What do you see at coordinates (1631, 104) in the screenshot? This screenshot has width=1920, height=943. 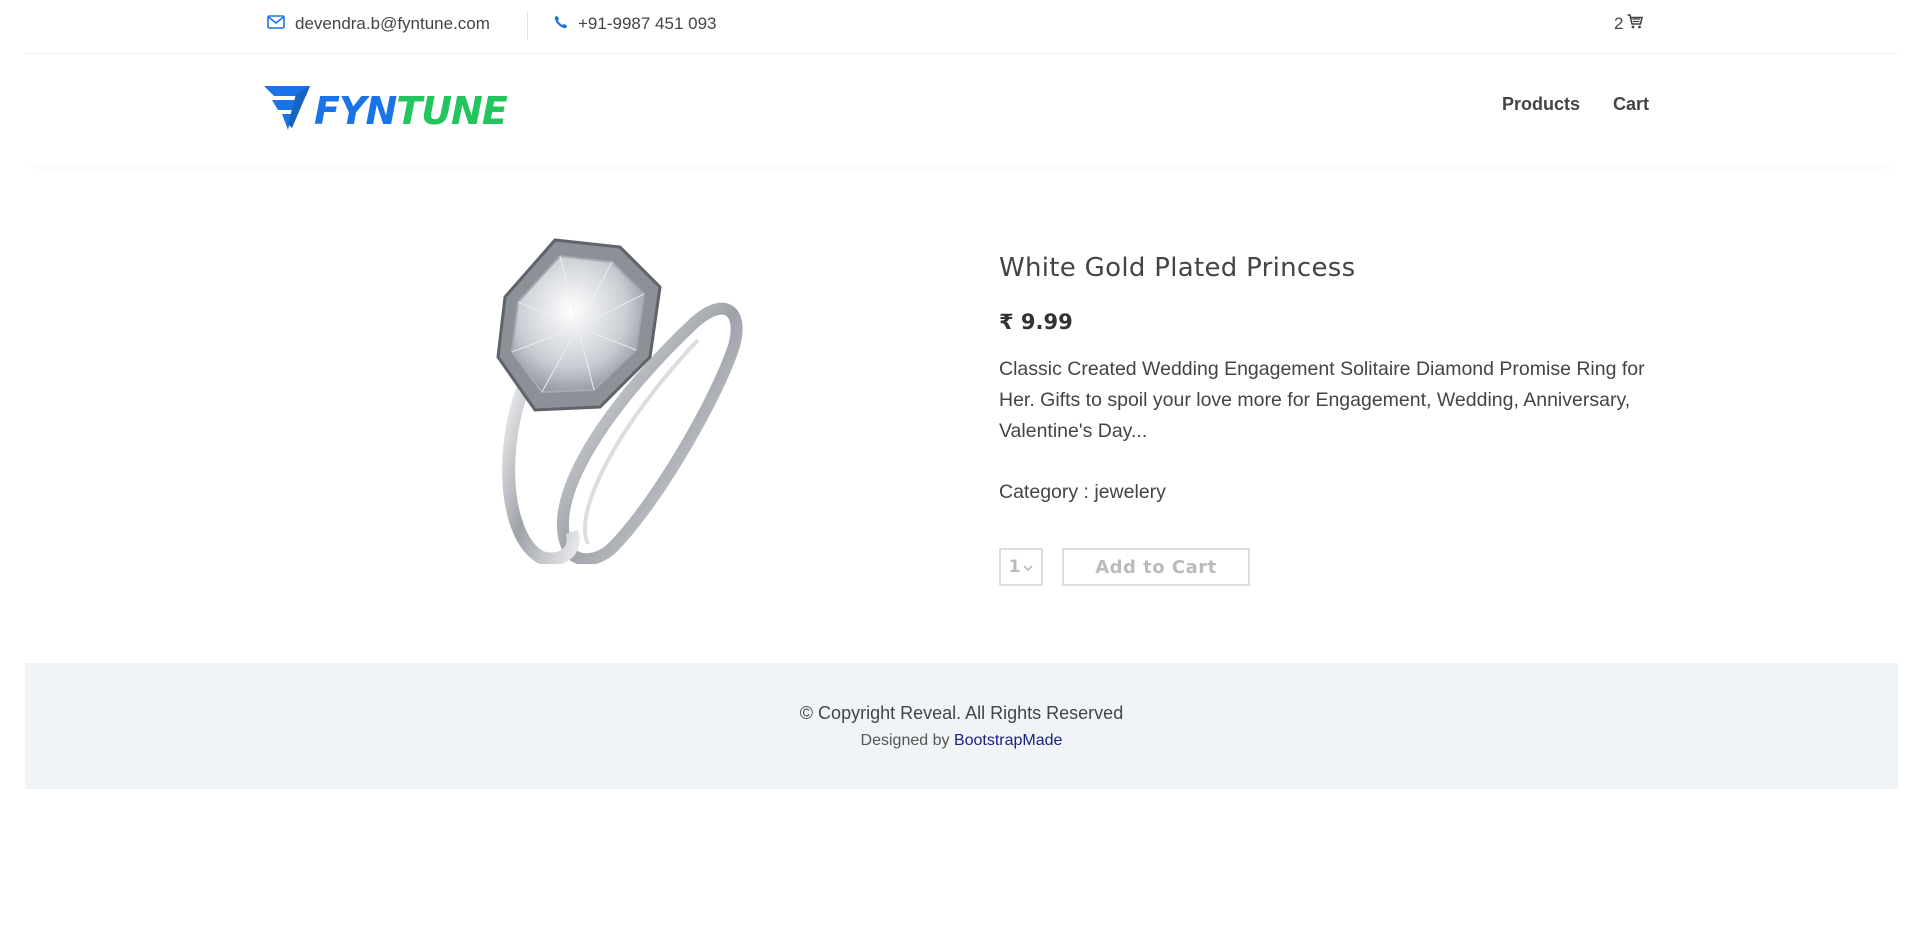 I see `nav-cart-link: Cart` at bounding box center [1631, 104].